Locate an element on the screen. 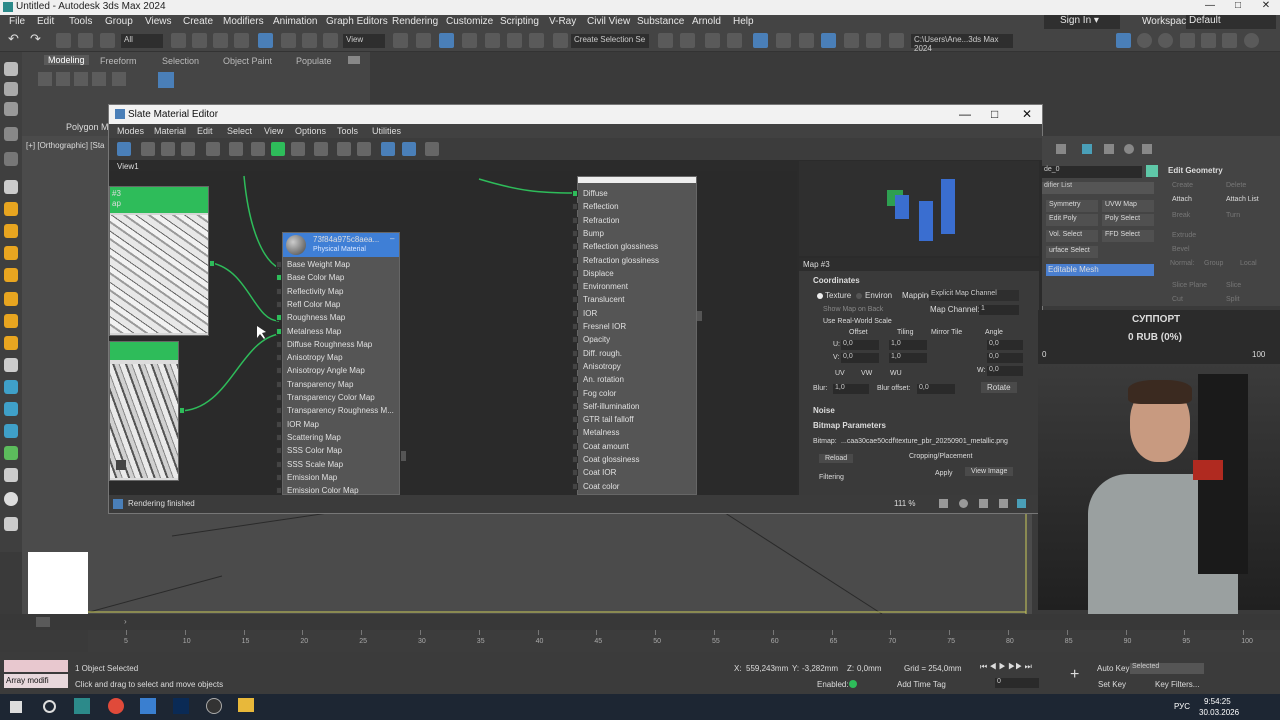 Image resolution: width=1280 pixels, height=720 pixels. geometry-button: Bevel is located at coordinates (1181, 249).